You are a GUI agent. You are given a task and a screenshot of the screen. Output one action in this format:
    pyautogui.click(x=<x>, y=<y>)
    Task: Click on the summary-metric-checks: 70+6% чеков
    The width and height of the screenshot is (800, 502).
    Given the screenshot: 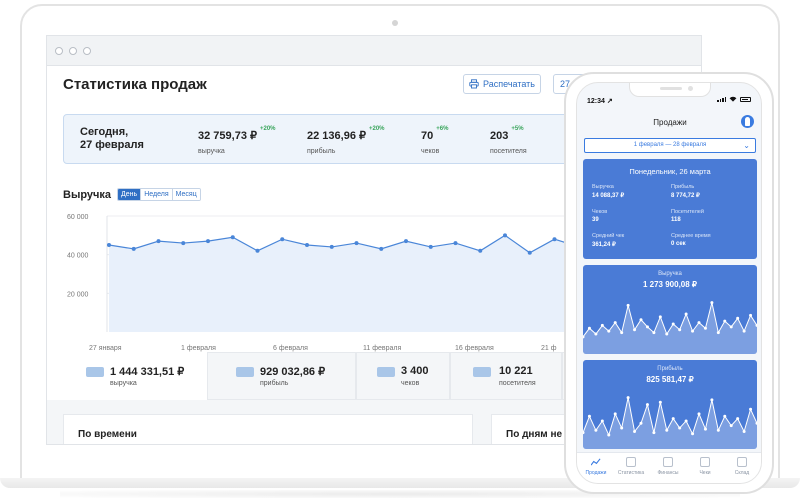 What is the action you would take?
    pyautogui.click(x=435, y=140)
    